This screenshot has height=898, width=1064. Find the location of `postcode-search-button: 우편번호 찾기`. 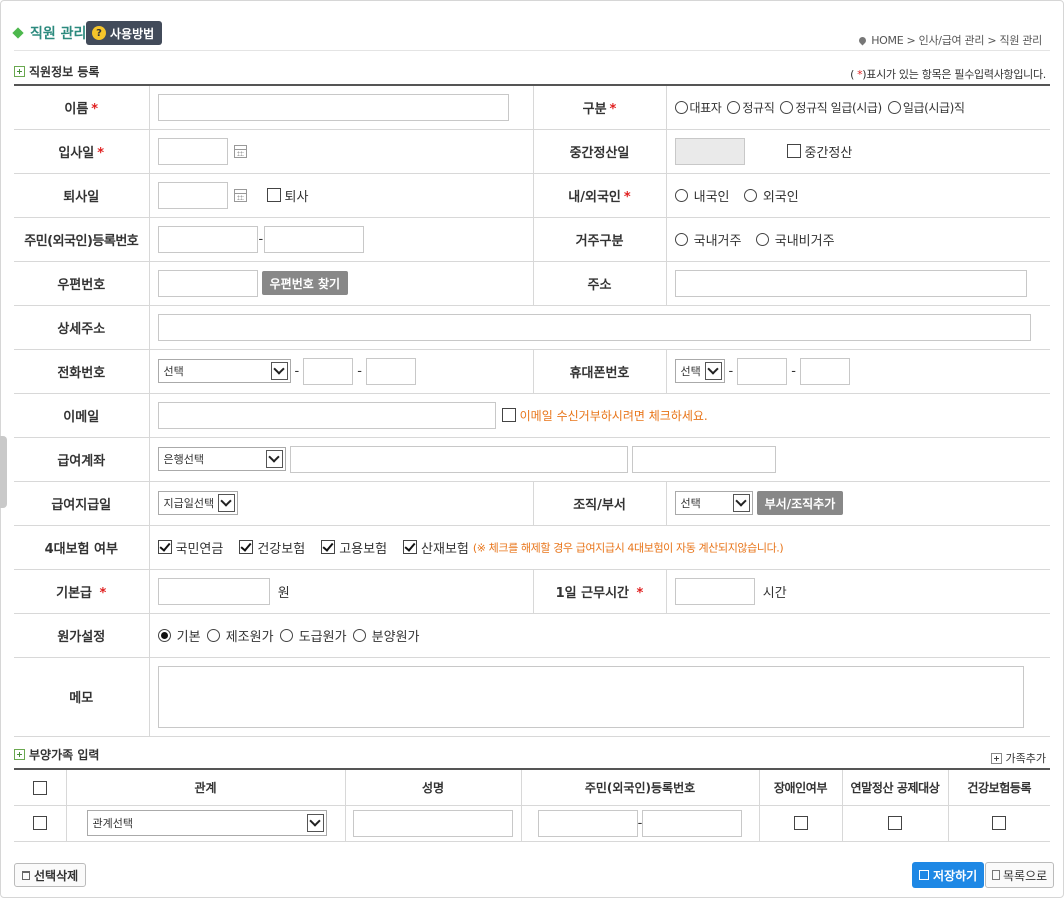

postcode-search-button: 우편번호 찾기 is located at coordinates (305, 283).